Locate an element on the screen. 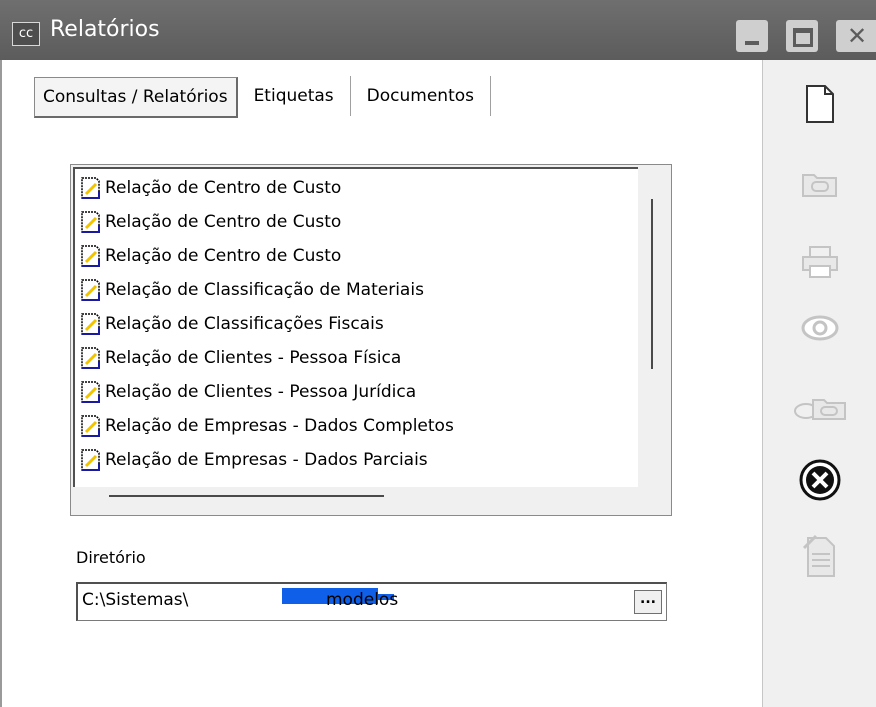 The image size is (876, 707). directory-value-suffix: modelos is located at coordinates (362, 600).